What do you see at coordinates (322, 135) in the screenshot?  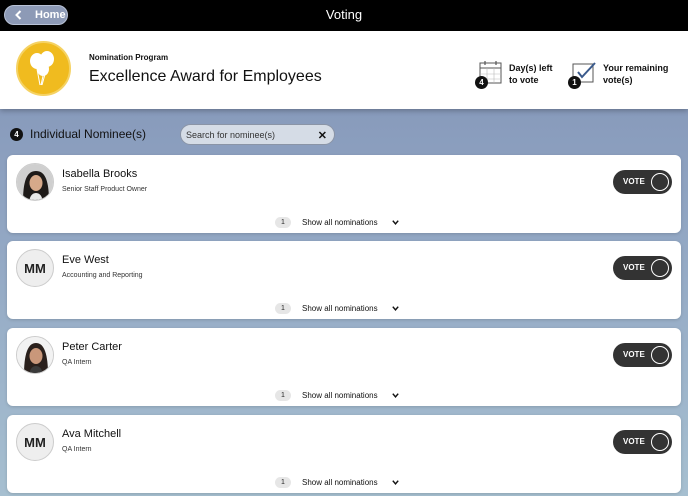 I see `close-icon: ✕` at bounding box center [322, 135].